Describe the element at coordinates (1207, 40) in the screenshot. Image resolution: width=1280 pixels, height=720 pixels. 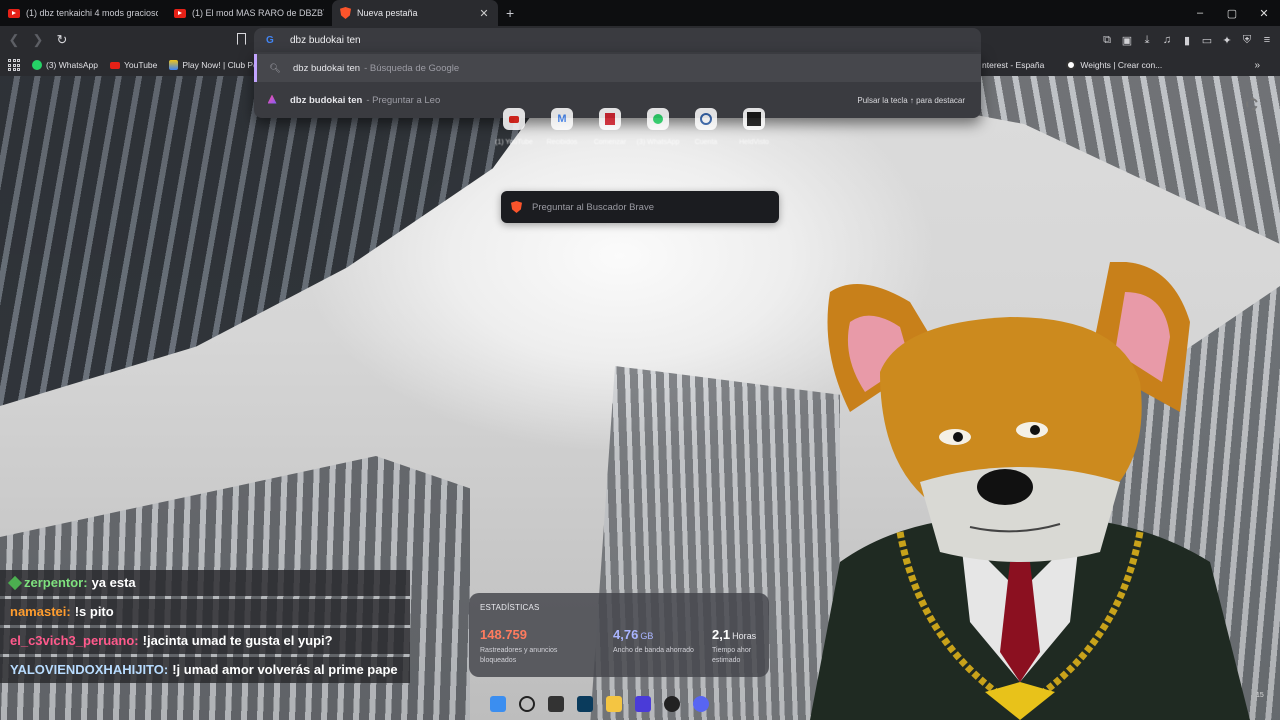
I see `wallet-icon: ▭` at that location.